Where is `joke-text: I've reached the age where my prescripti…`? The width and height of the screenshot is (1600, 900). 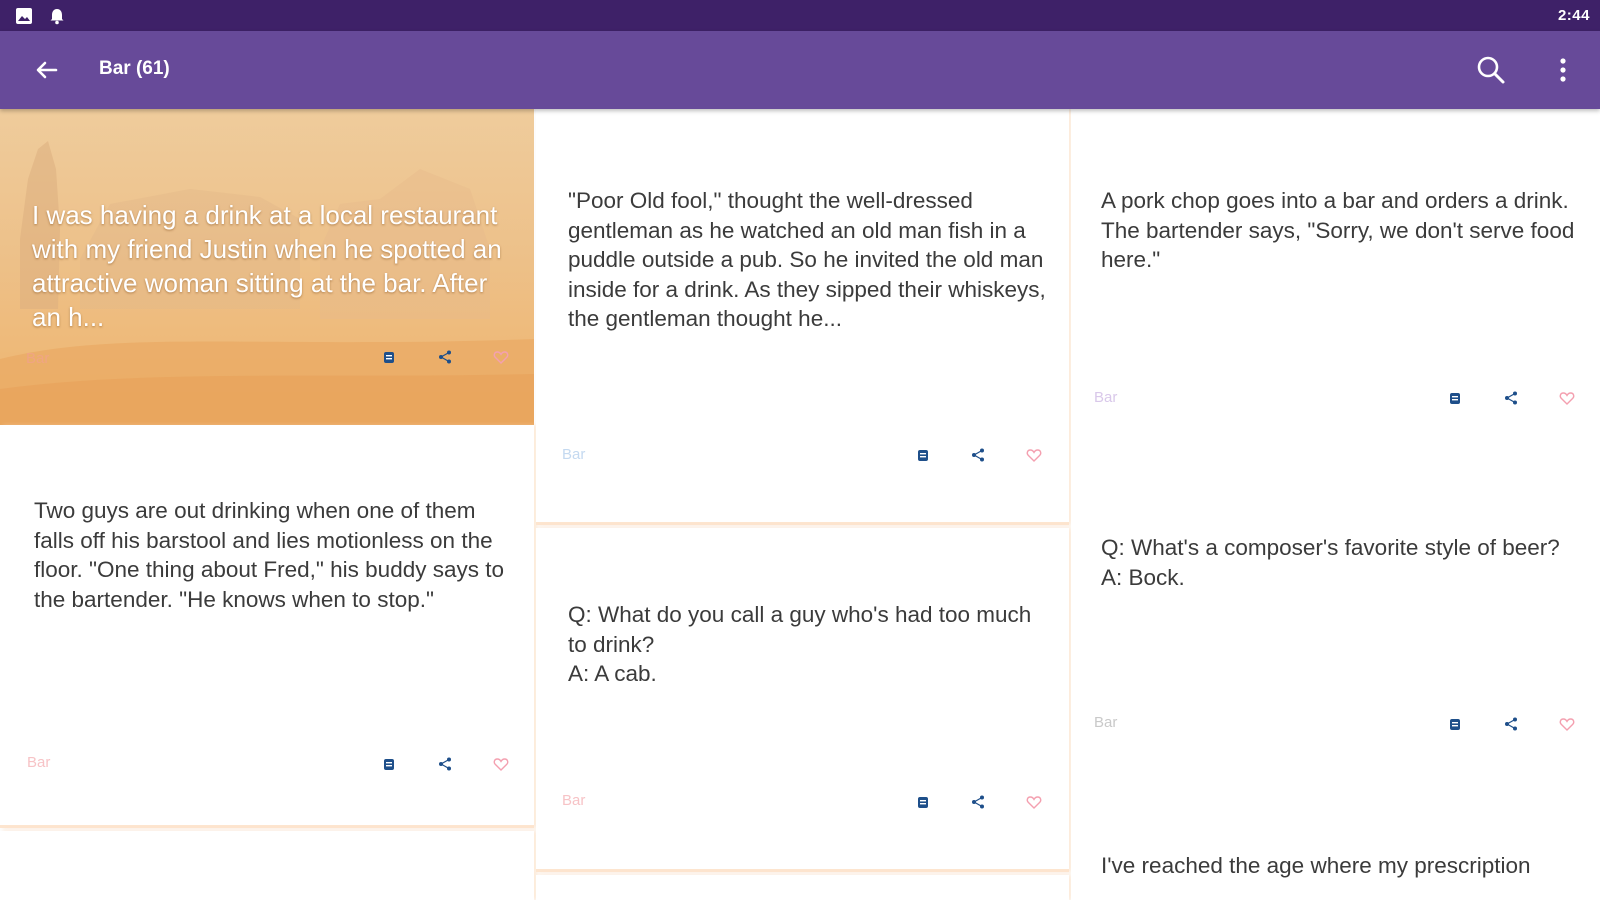 joke-text: I've reached the age where my prescripti… is located at coordinates (1316, 865).